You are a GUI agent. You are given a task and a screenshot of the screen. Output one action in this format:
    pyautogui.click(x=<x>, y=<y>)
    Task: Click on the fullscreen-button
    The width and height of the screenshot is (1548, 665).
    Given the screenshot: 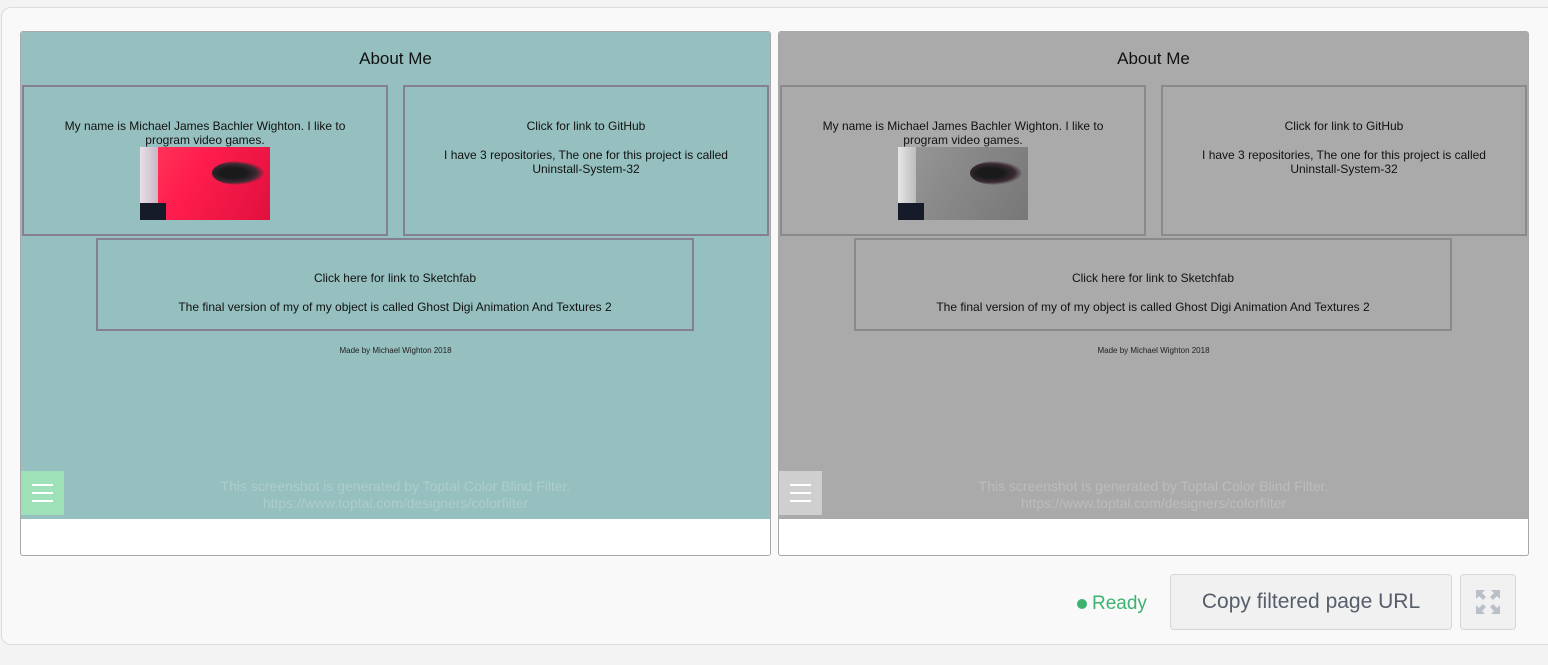 What is the action you would take?
    pyautogui.click(x=1488, y=602)
    